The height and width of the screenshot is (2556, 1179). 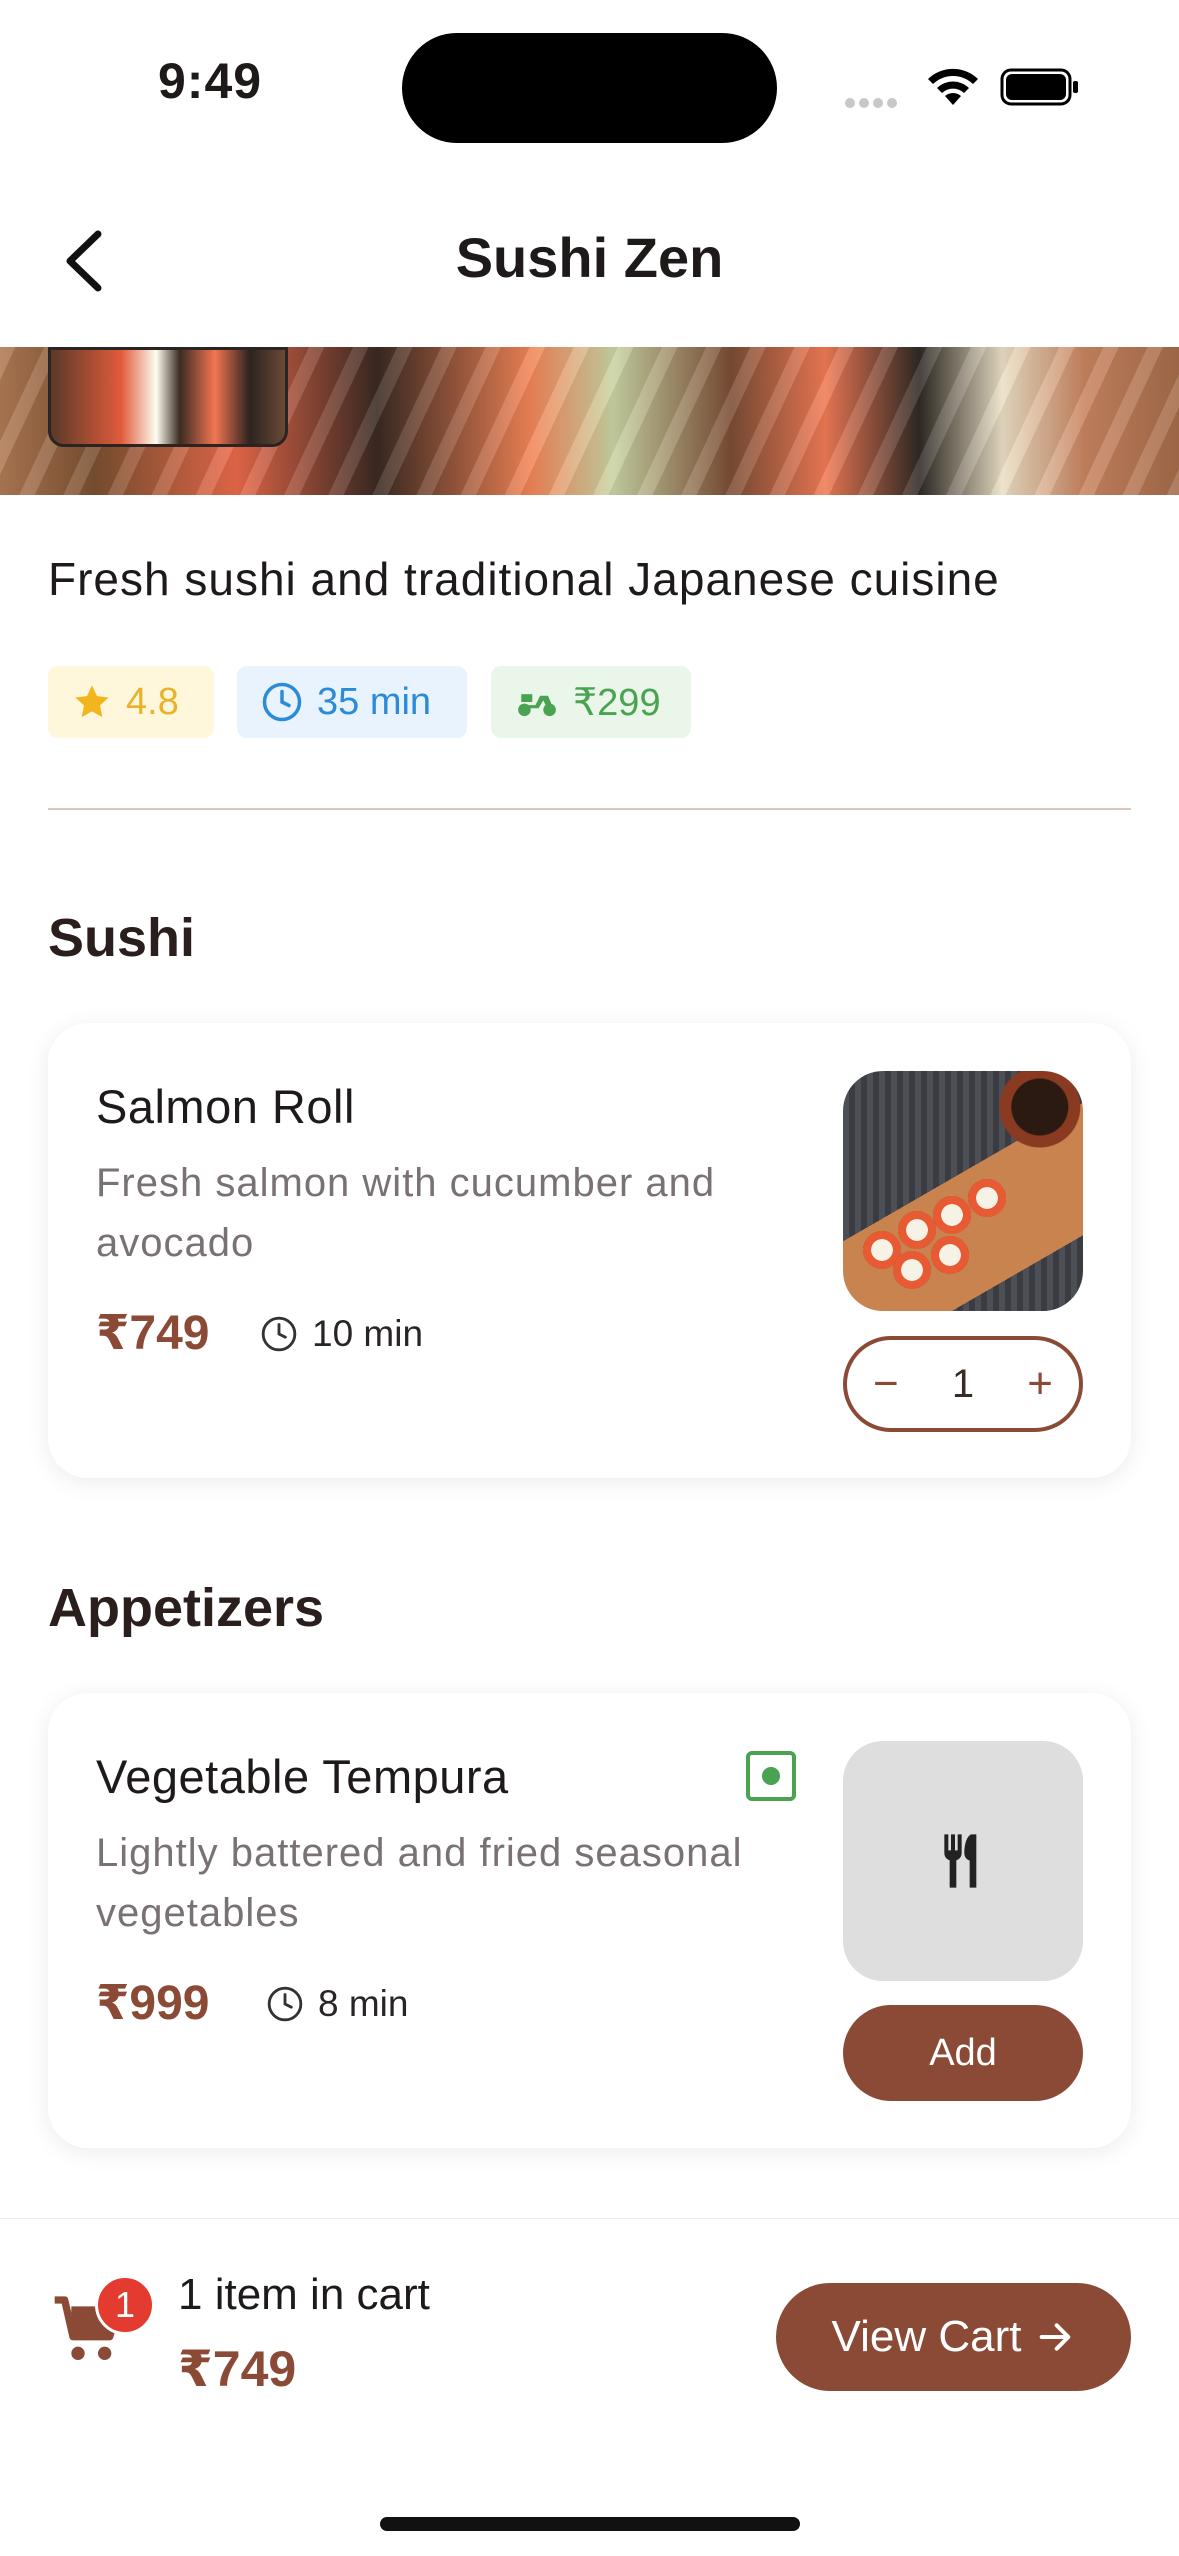 What do you see at coordinates (926, 2336) in the screenshot?
I see `view-cart-label: View Cart` at bounding box center [926, 2336].